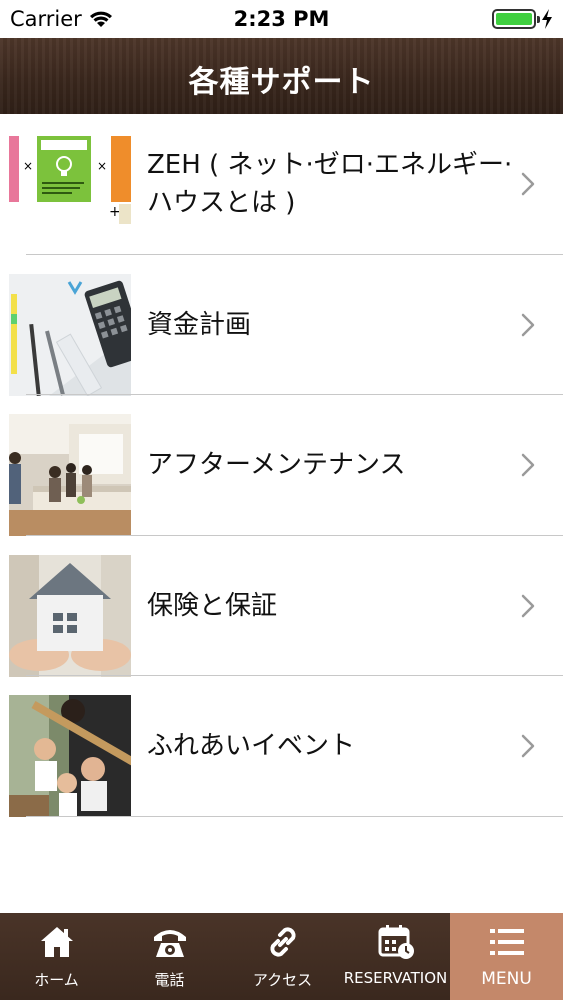 Image resolution: width=563 pixels, height=1000 pixels. I want to click on navigation-header: 各種サポート, so click(281, 76).